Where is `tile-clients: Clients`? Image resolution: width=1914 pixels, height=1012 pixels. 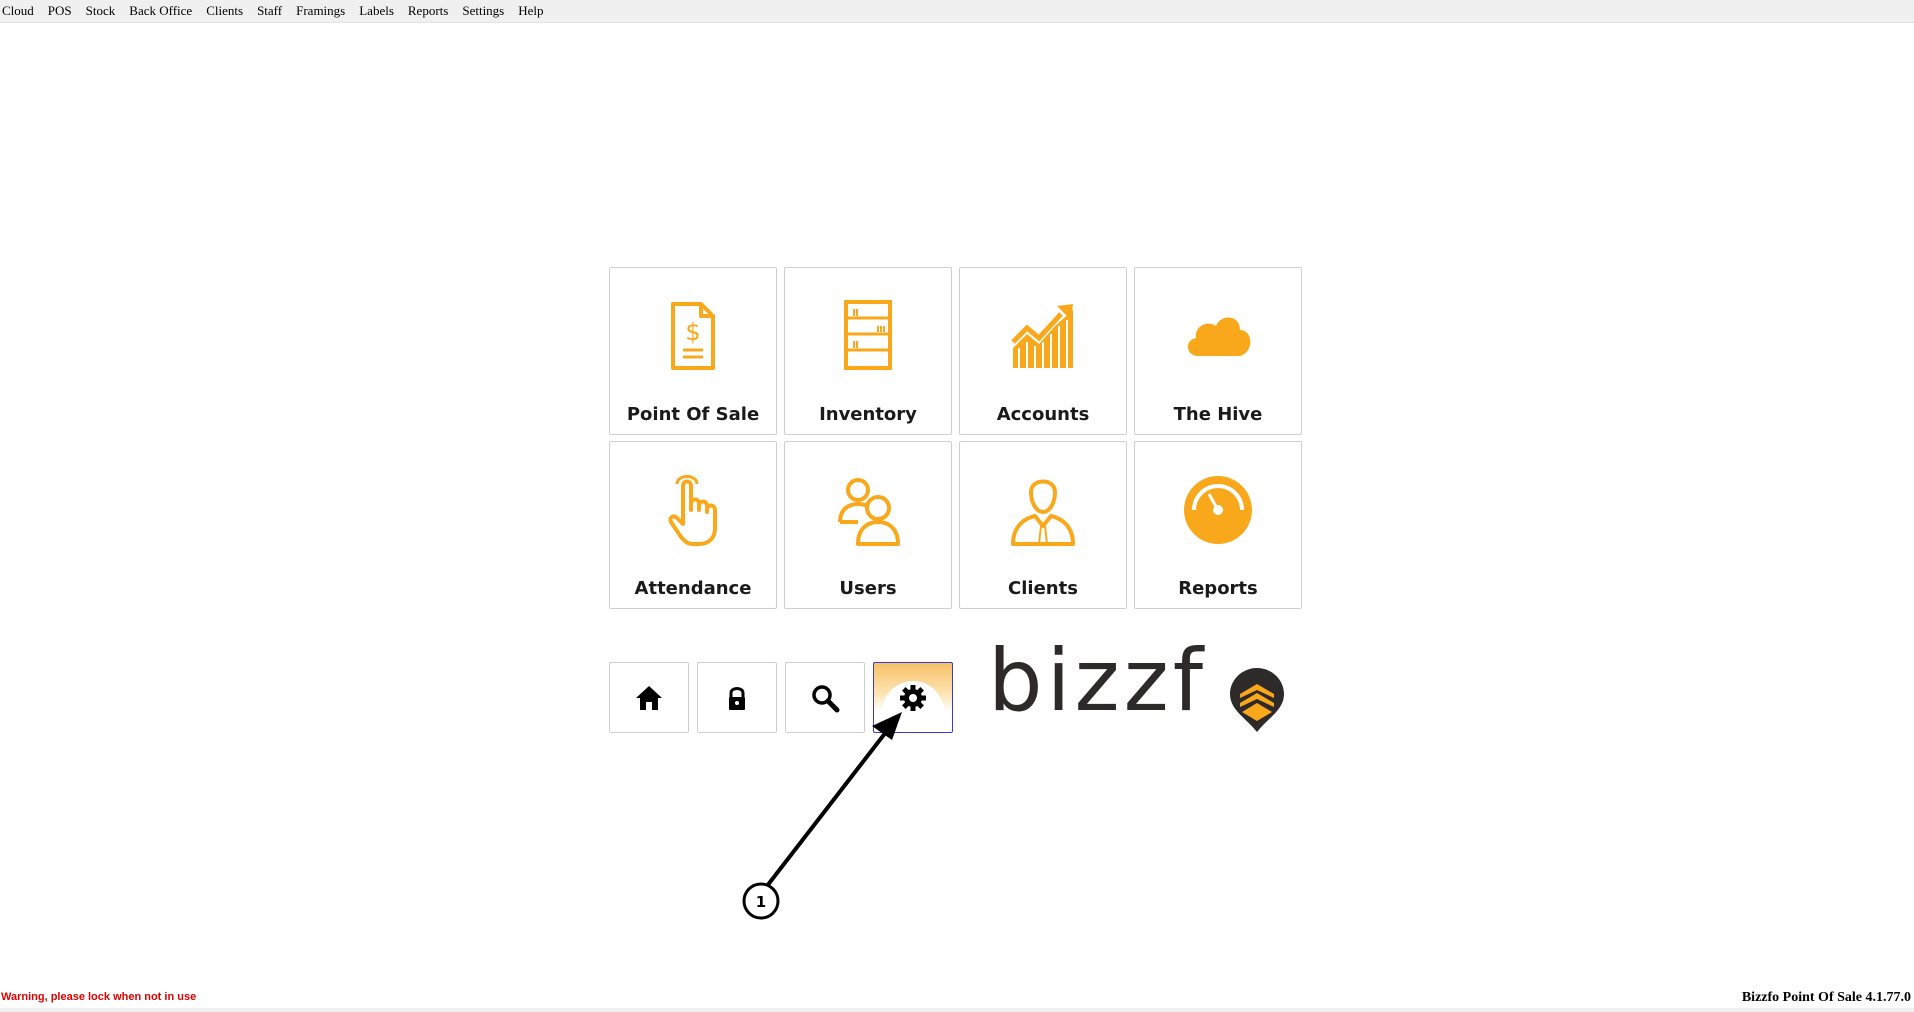 tile-clients: Clients is located at coordinates (1043, 525).